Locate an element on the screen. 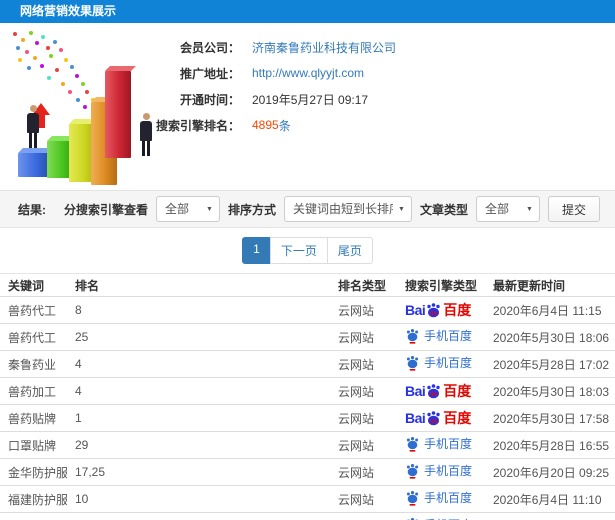  keyword-cell: 口罩贴牌 is located at coordinates (33, 445).